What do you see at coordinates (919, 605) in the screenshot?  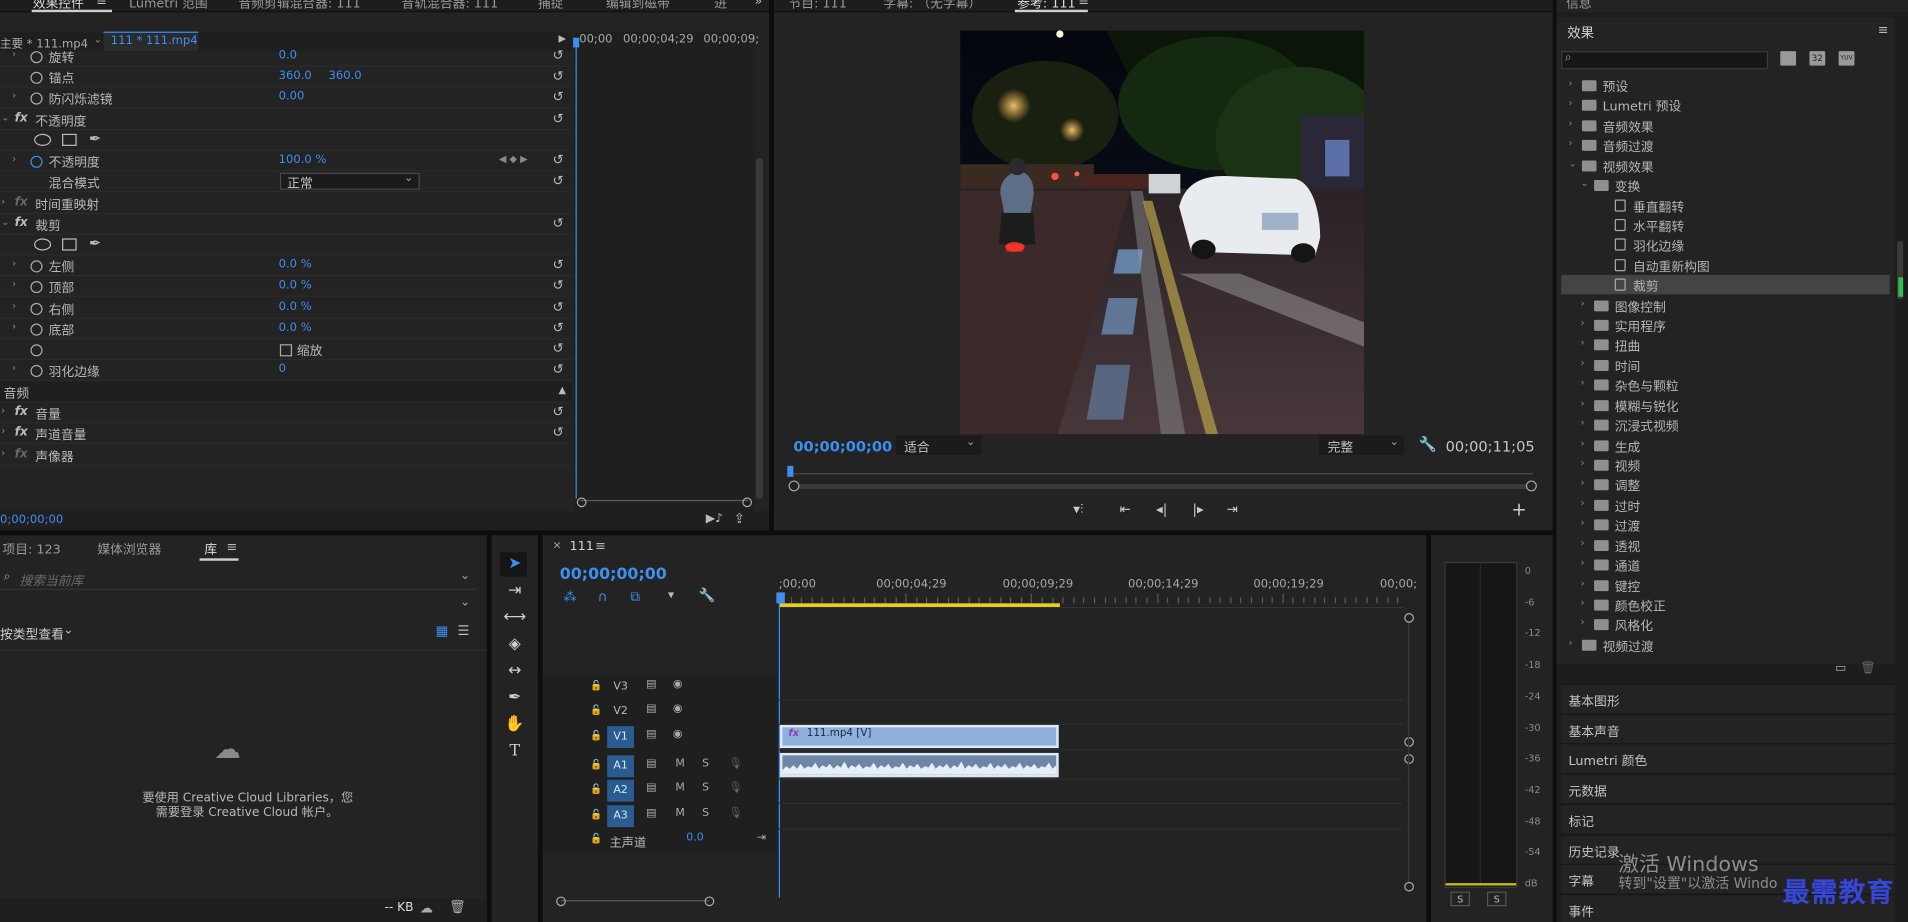 I see `work-area-bar` at bounding box center [919, 605].